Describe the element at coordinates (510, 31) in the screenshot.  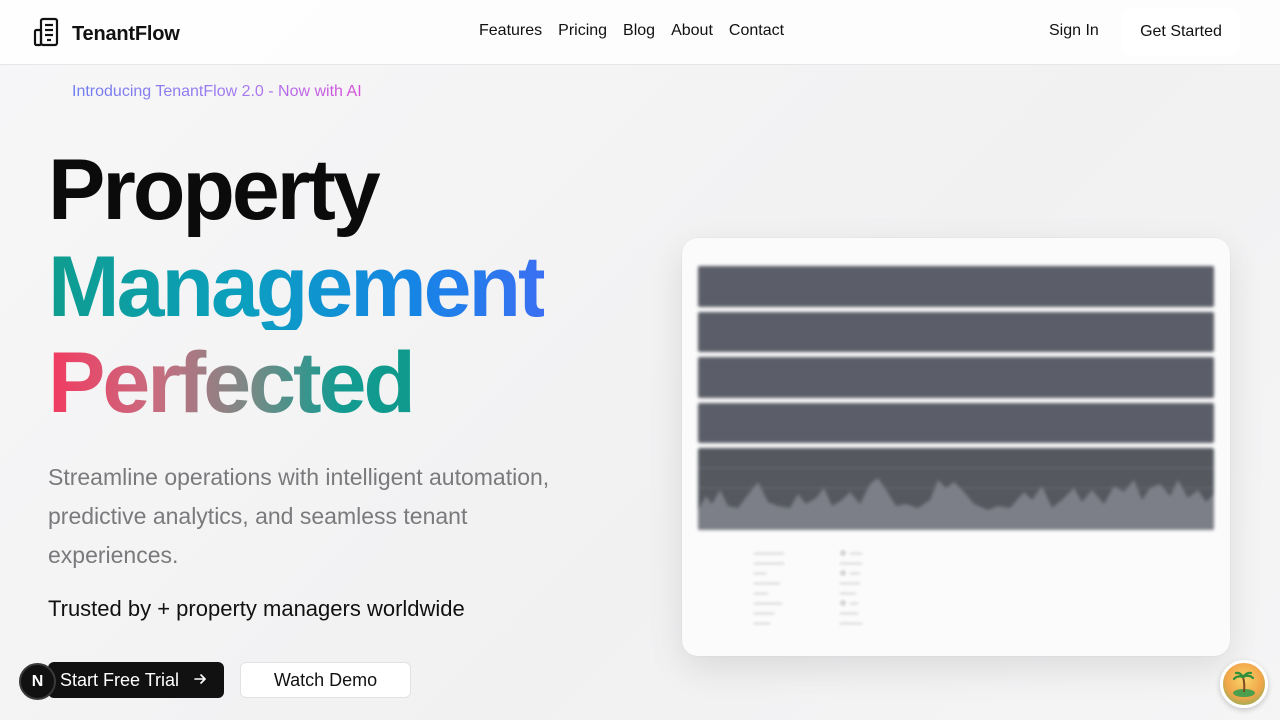
I see `nav-link-features: Features` at that location.